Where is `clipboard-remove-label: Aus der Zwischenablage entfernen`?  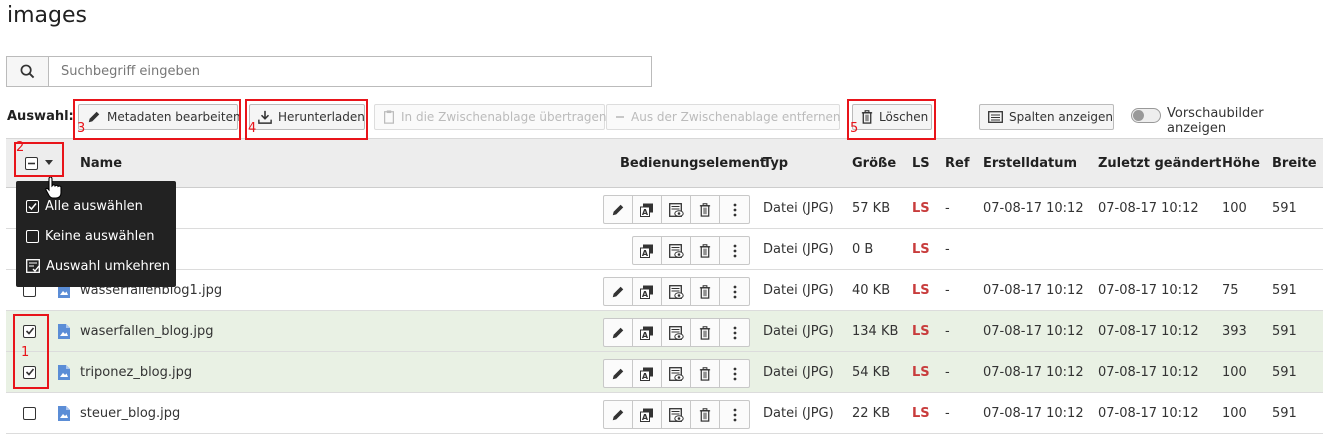
clipboard-remove-label: Aus der Zwischenablage entfernen is located at coordinates (736, 117).